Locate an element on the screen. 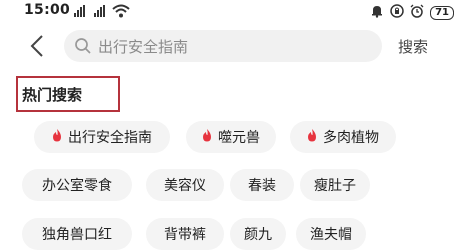 The height and width of the screenshot is (250, 466). search-input: 出行安全指南 is located at coordinates (223, 46).